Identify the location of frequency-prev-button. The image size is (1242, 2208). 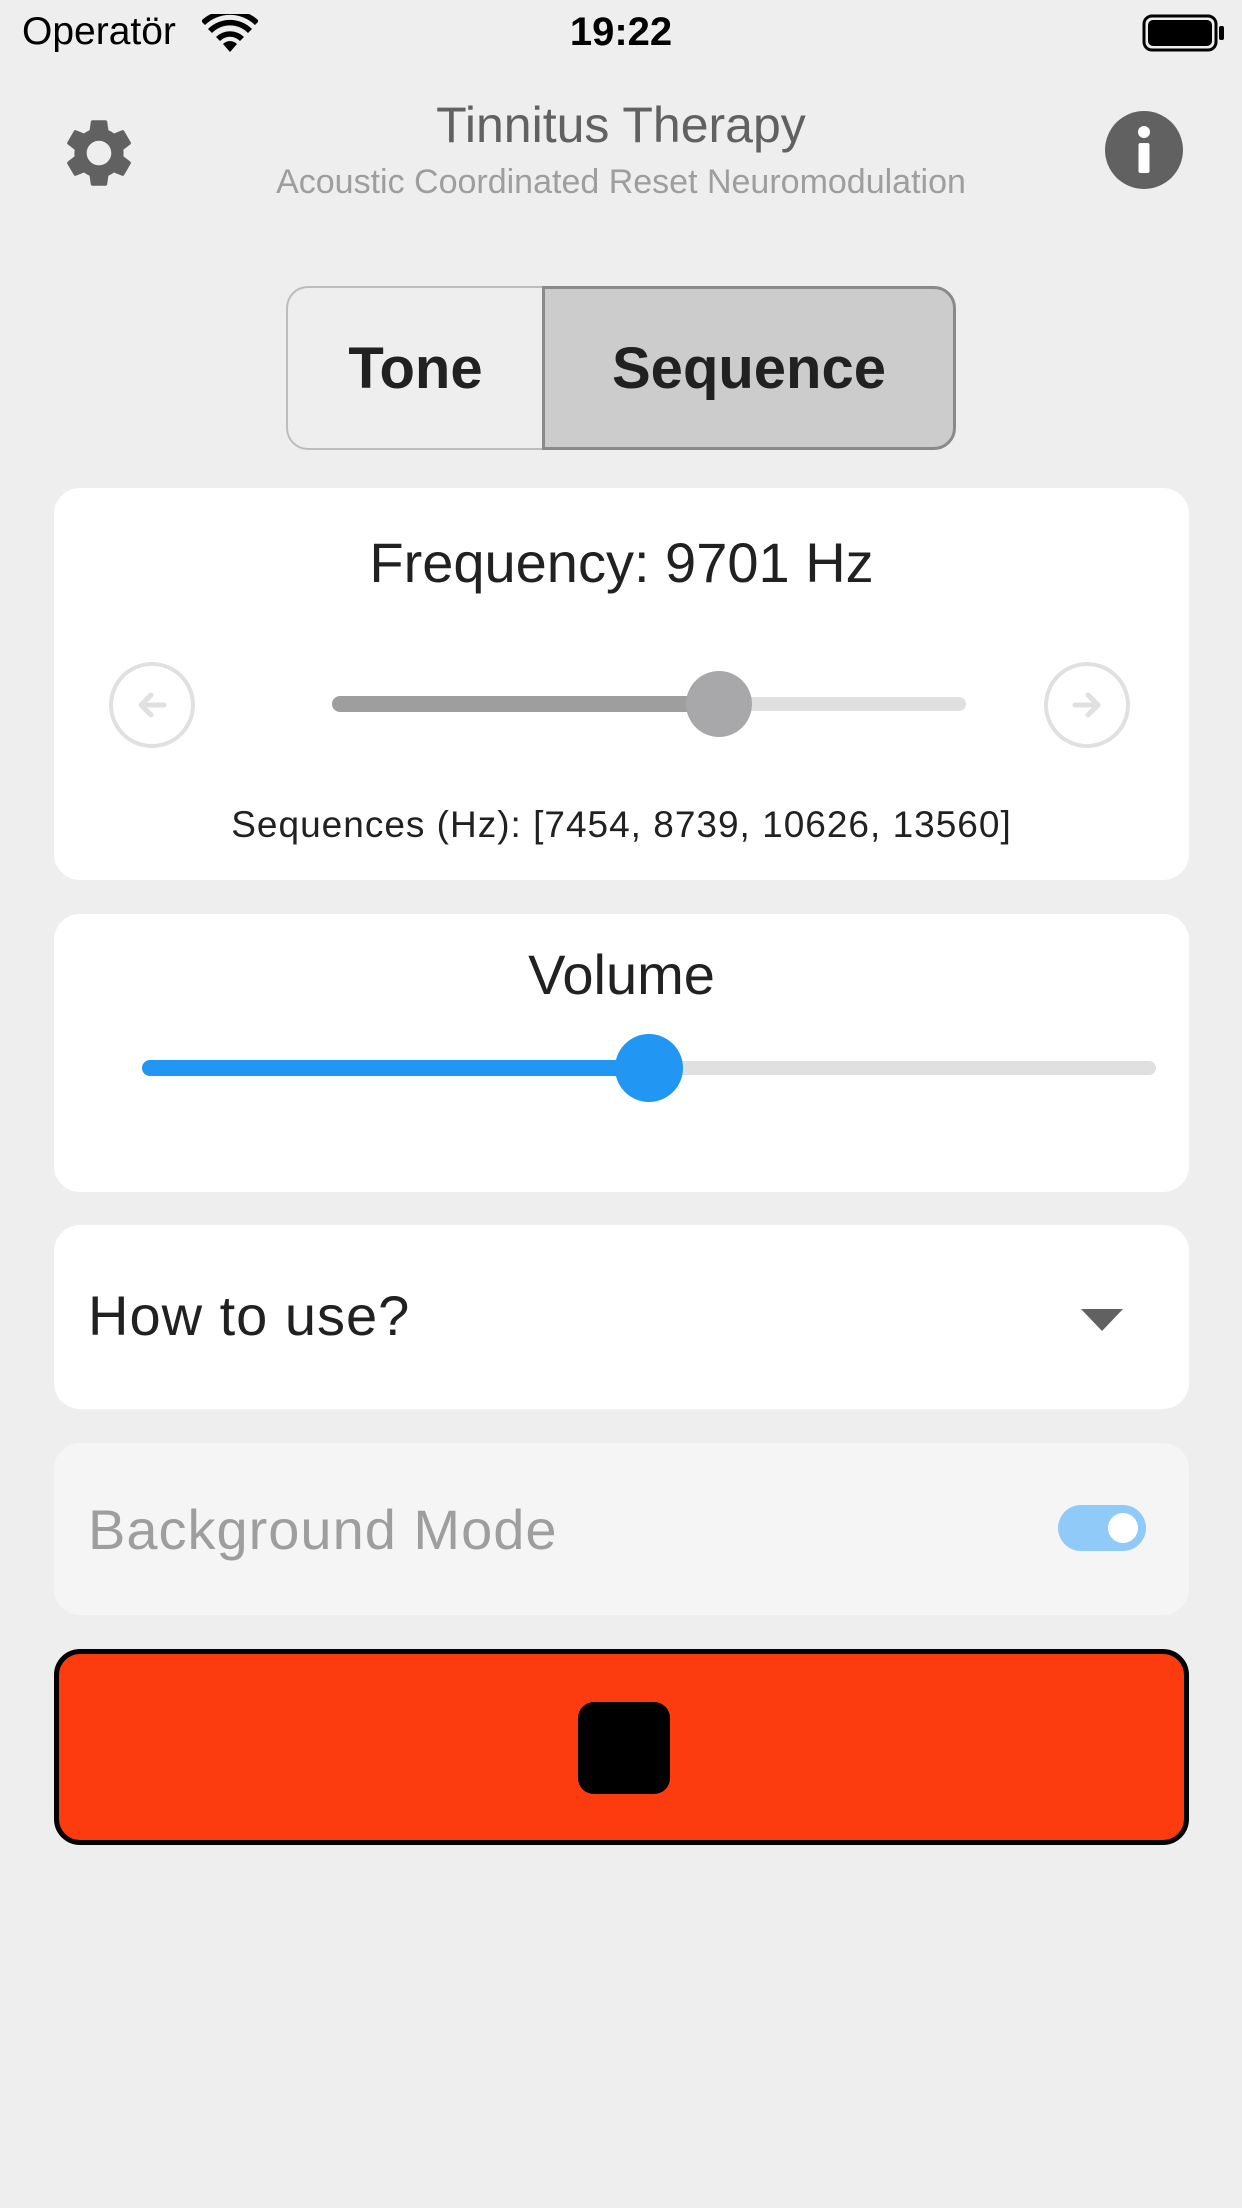
(152, 705).